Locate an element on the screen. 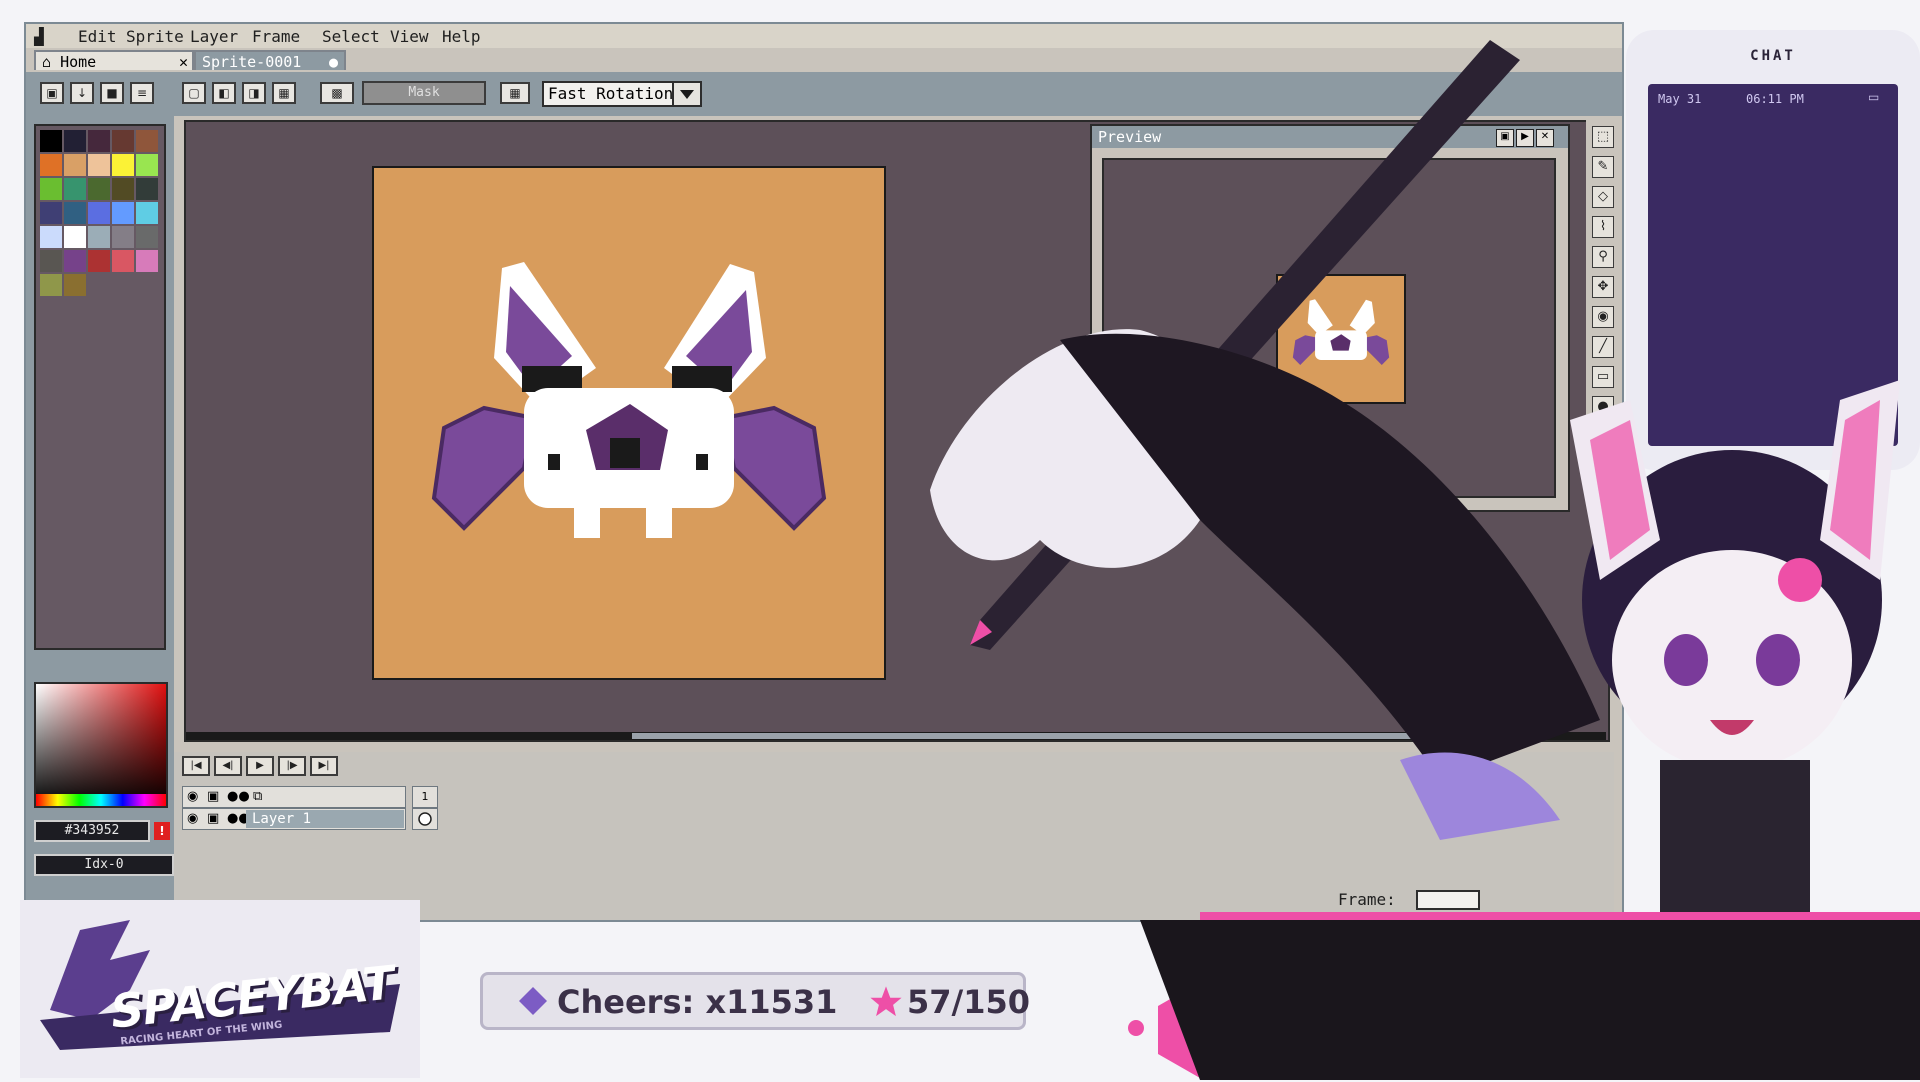  selection-replace-icon: ▢ is located at coordinates (194, 93).